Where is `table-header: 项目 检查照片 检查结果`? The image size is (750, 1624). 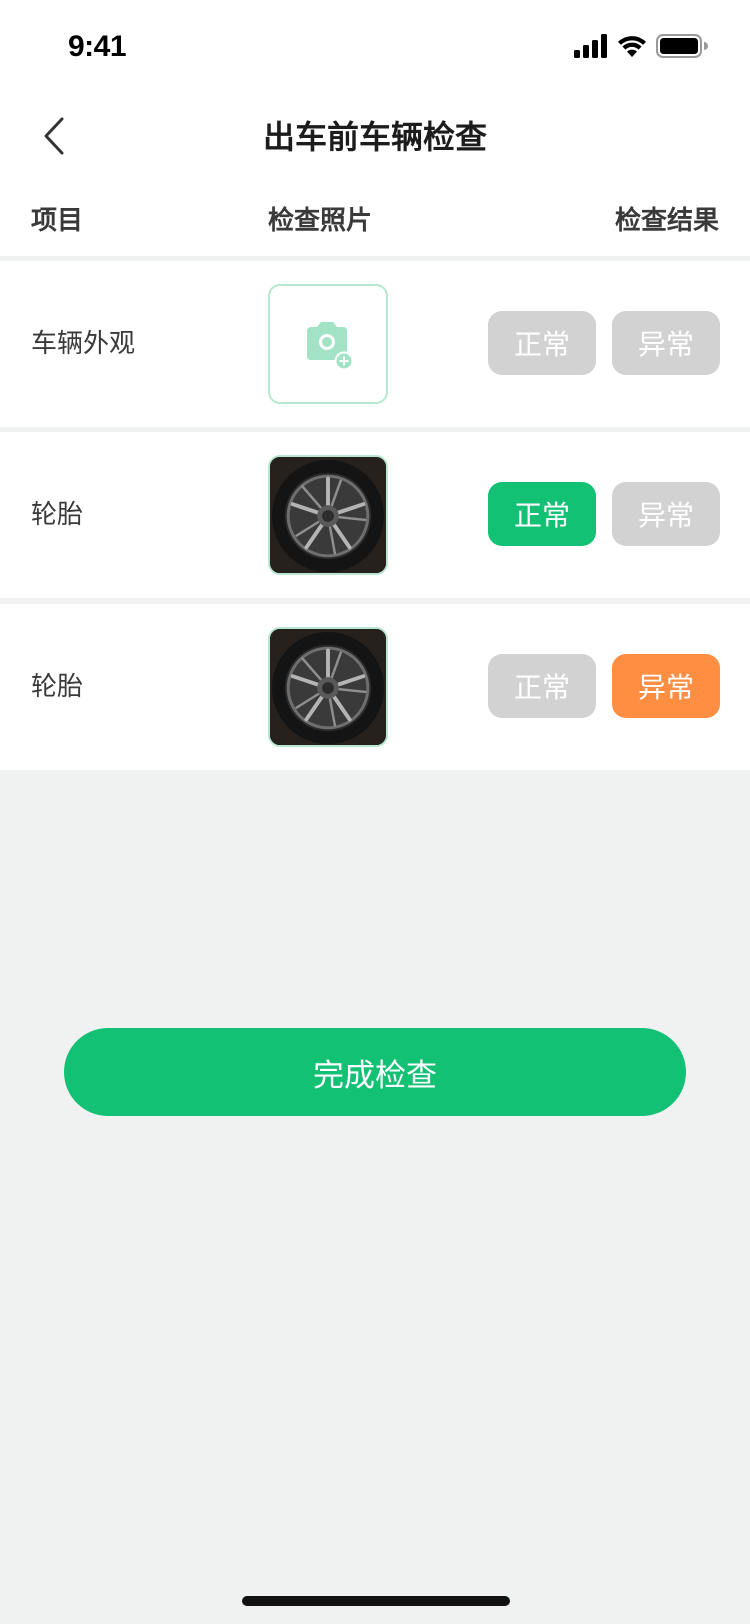 table-header: 项目 检查照片 检查结果 is located at coordinates (375, 219).